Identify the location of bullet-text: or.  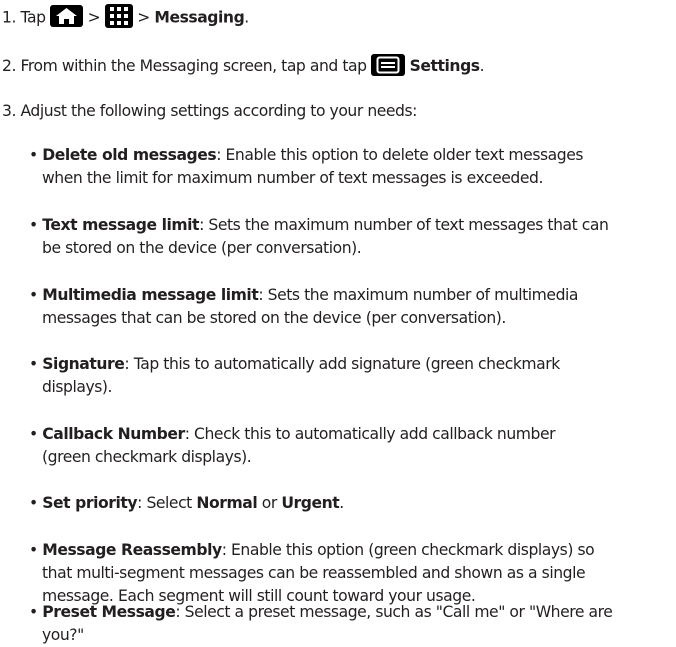
(269, 503).